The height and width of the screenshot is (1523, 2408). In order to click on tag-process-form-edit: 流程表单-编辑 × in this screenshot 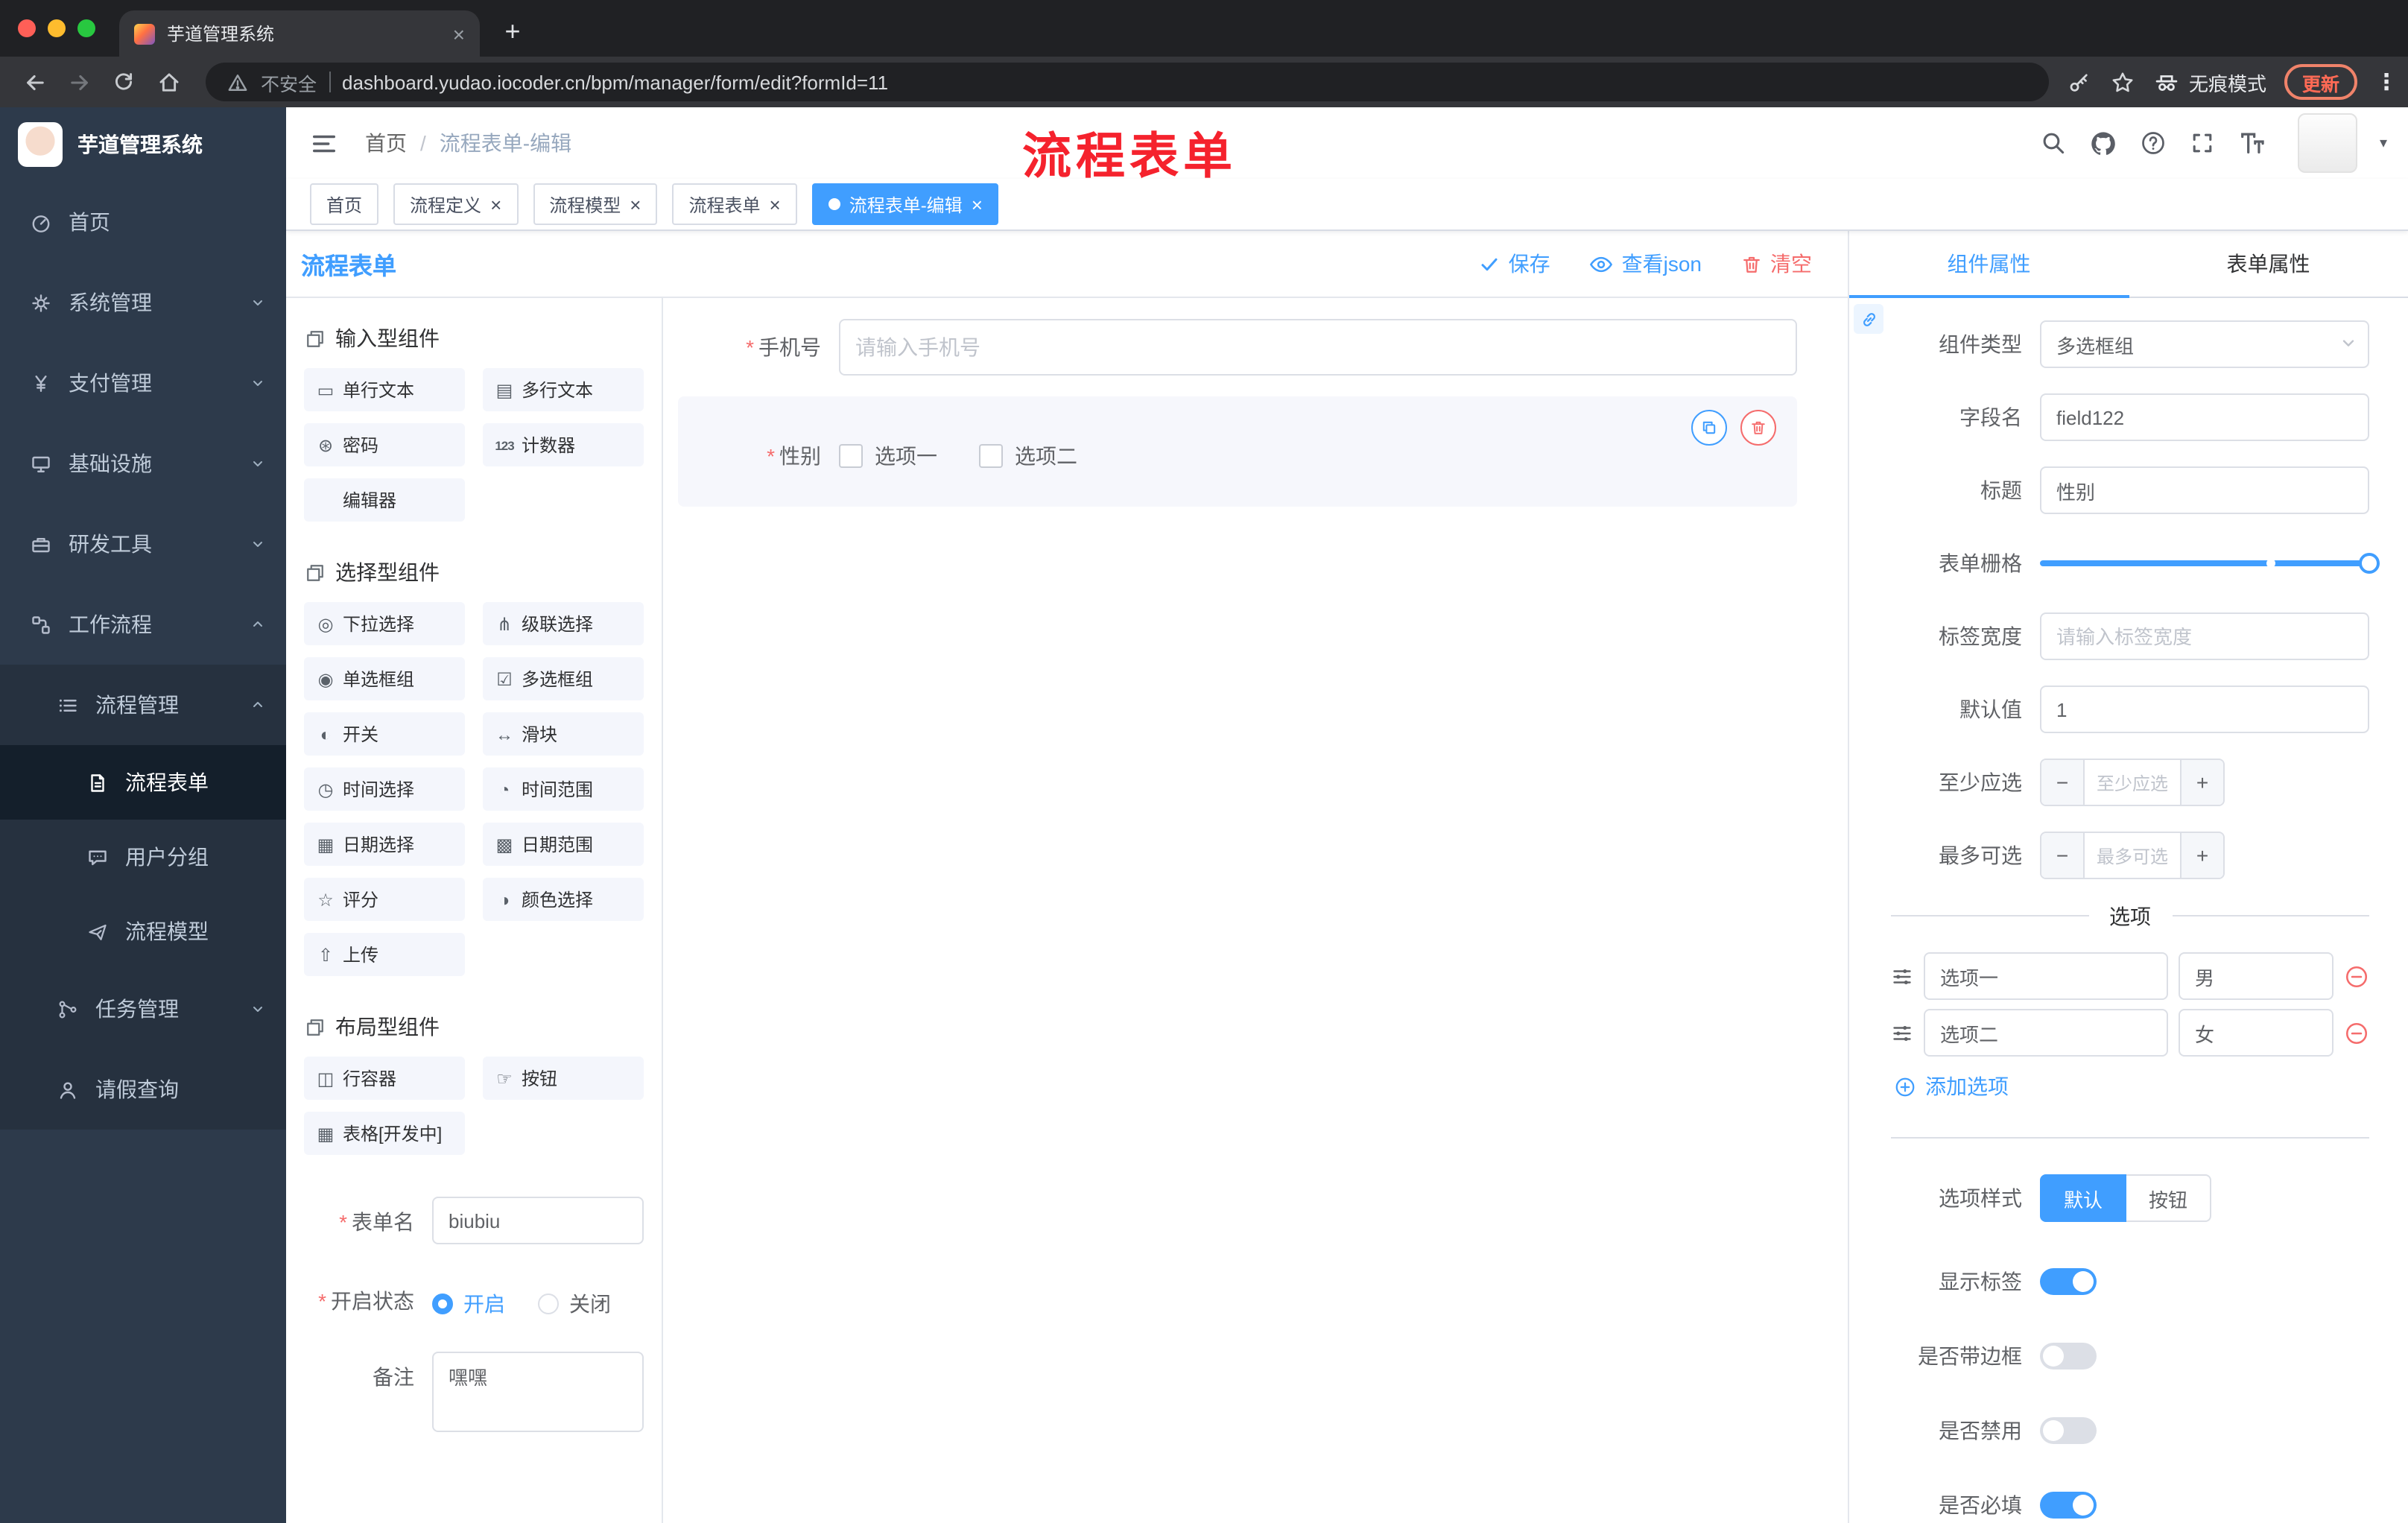, I will do `click(905, 204)`.